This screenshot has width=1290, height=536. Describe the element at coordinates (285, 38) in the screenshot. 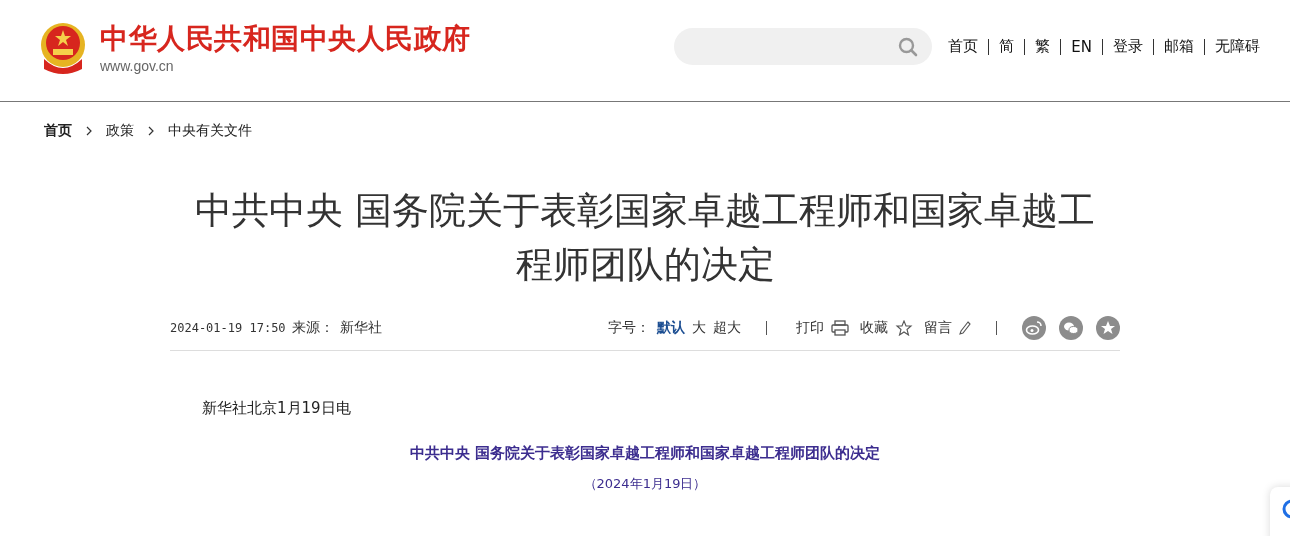

I see `site-name: 中华人民共和国中央人民政府` at that location.